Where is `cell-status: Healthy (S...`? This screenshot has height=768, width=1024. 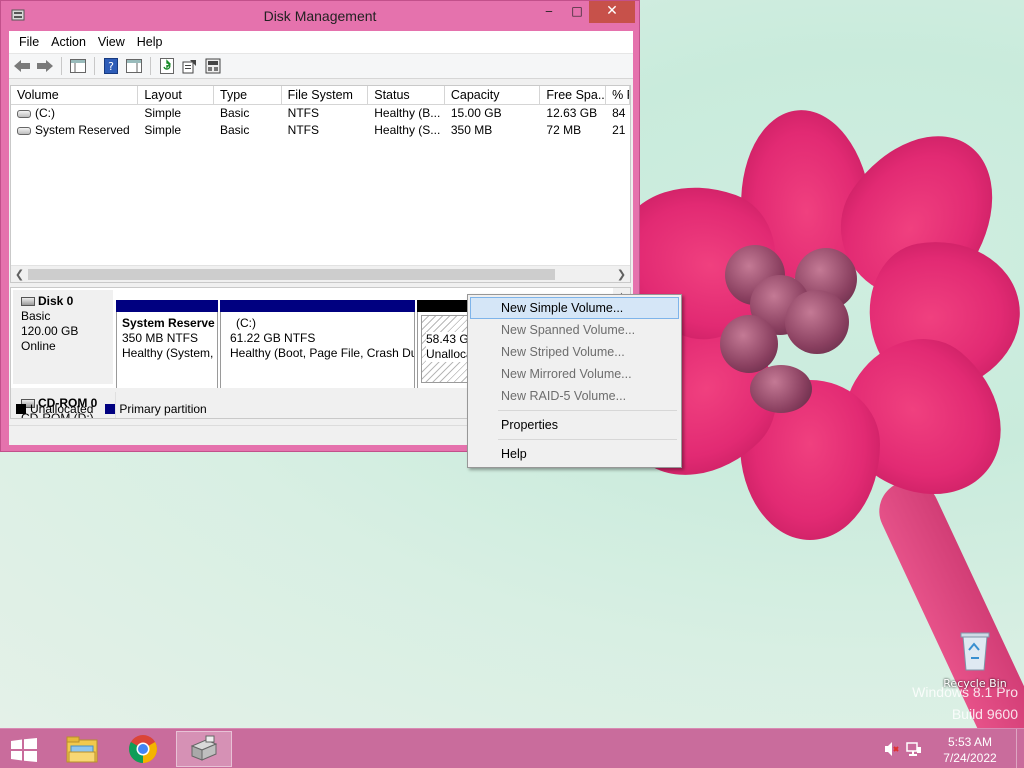 cell-status: Healthy (S... is located at coordinates (407, 130).